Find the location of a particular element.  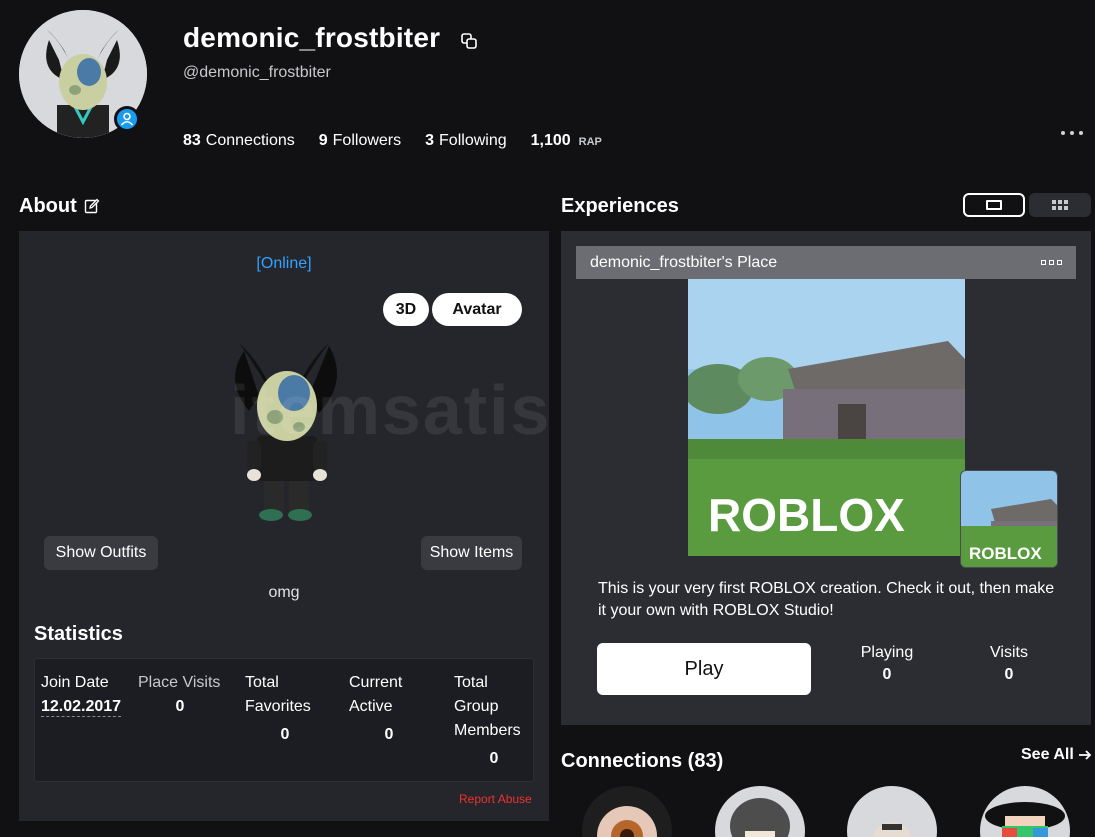

thumbnail-logo-text: ROBLOX is located at coordinates (806, 515).